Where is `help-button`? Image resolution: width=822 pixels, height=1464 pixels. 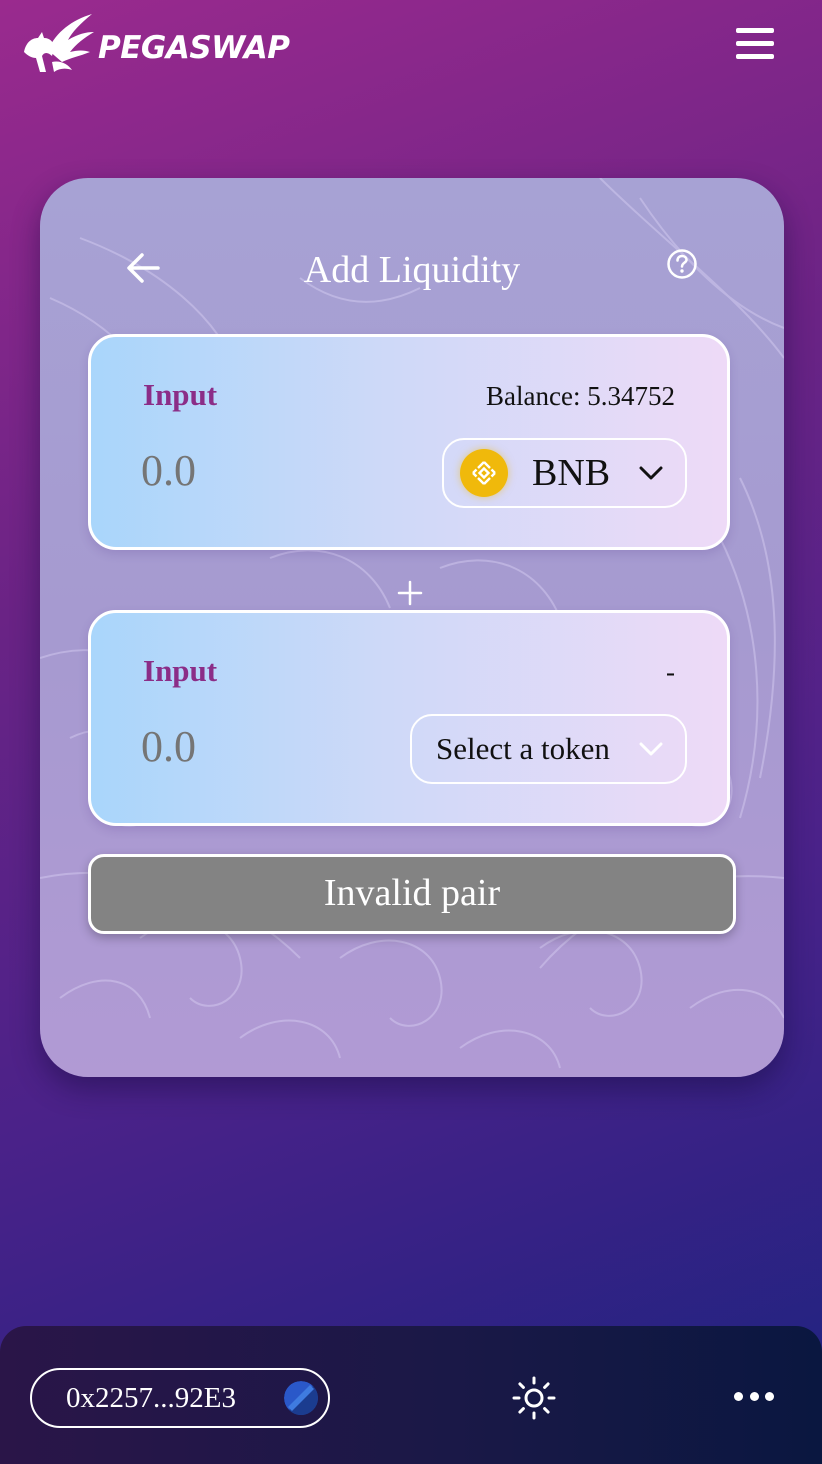 help-button is located at coordinates (682, 264).